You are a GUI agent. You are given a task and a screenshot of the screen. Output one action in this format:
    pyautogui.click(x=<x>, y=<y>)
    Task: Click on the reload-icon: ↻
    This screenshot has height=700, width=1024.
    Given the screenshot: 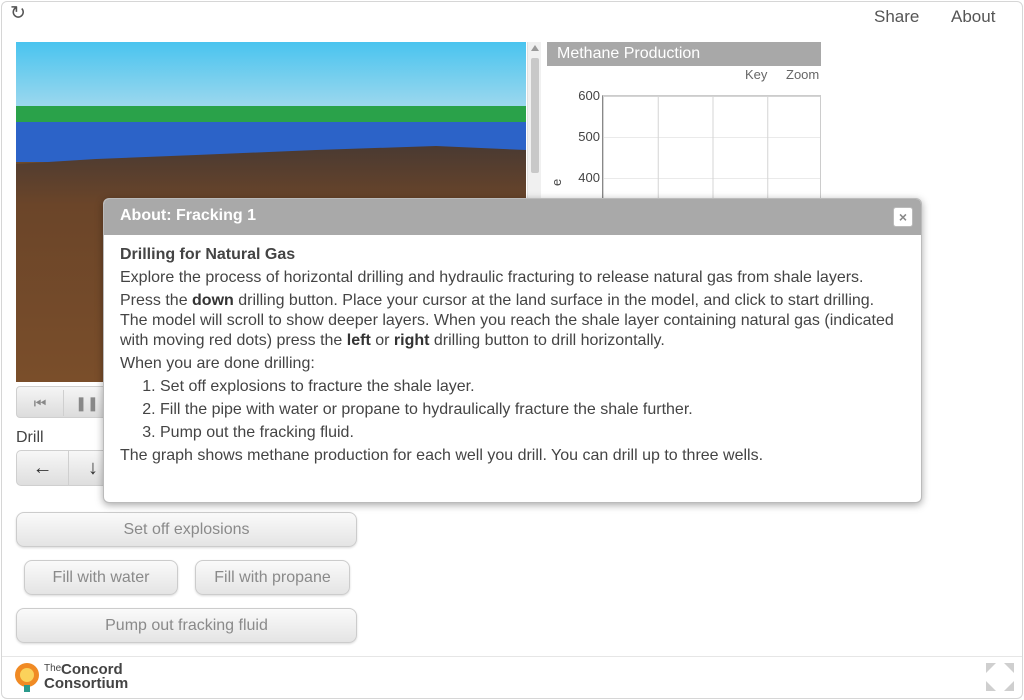 What is the action you would take?
    pyautogui.click(x=20, y=14)
    